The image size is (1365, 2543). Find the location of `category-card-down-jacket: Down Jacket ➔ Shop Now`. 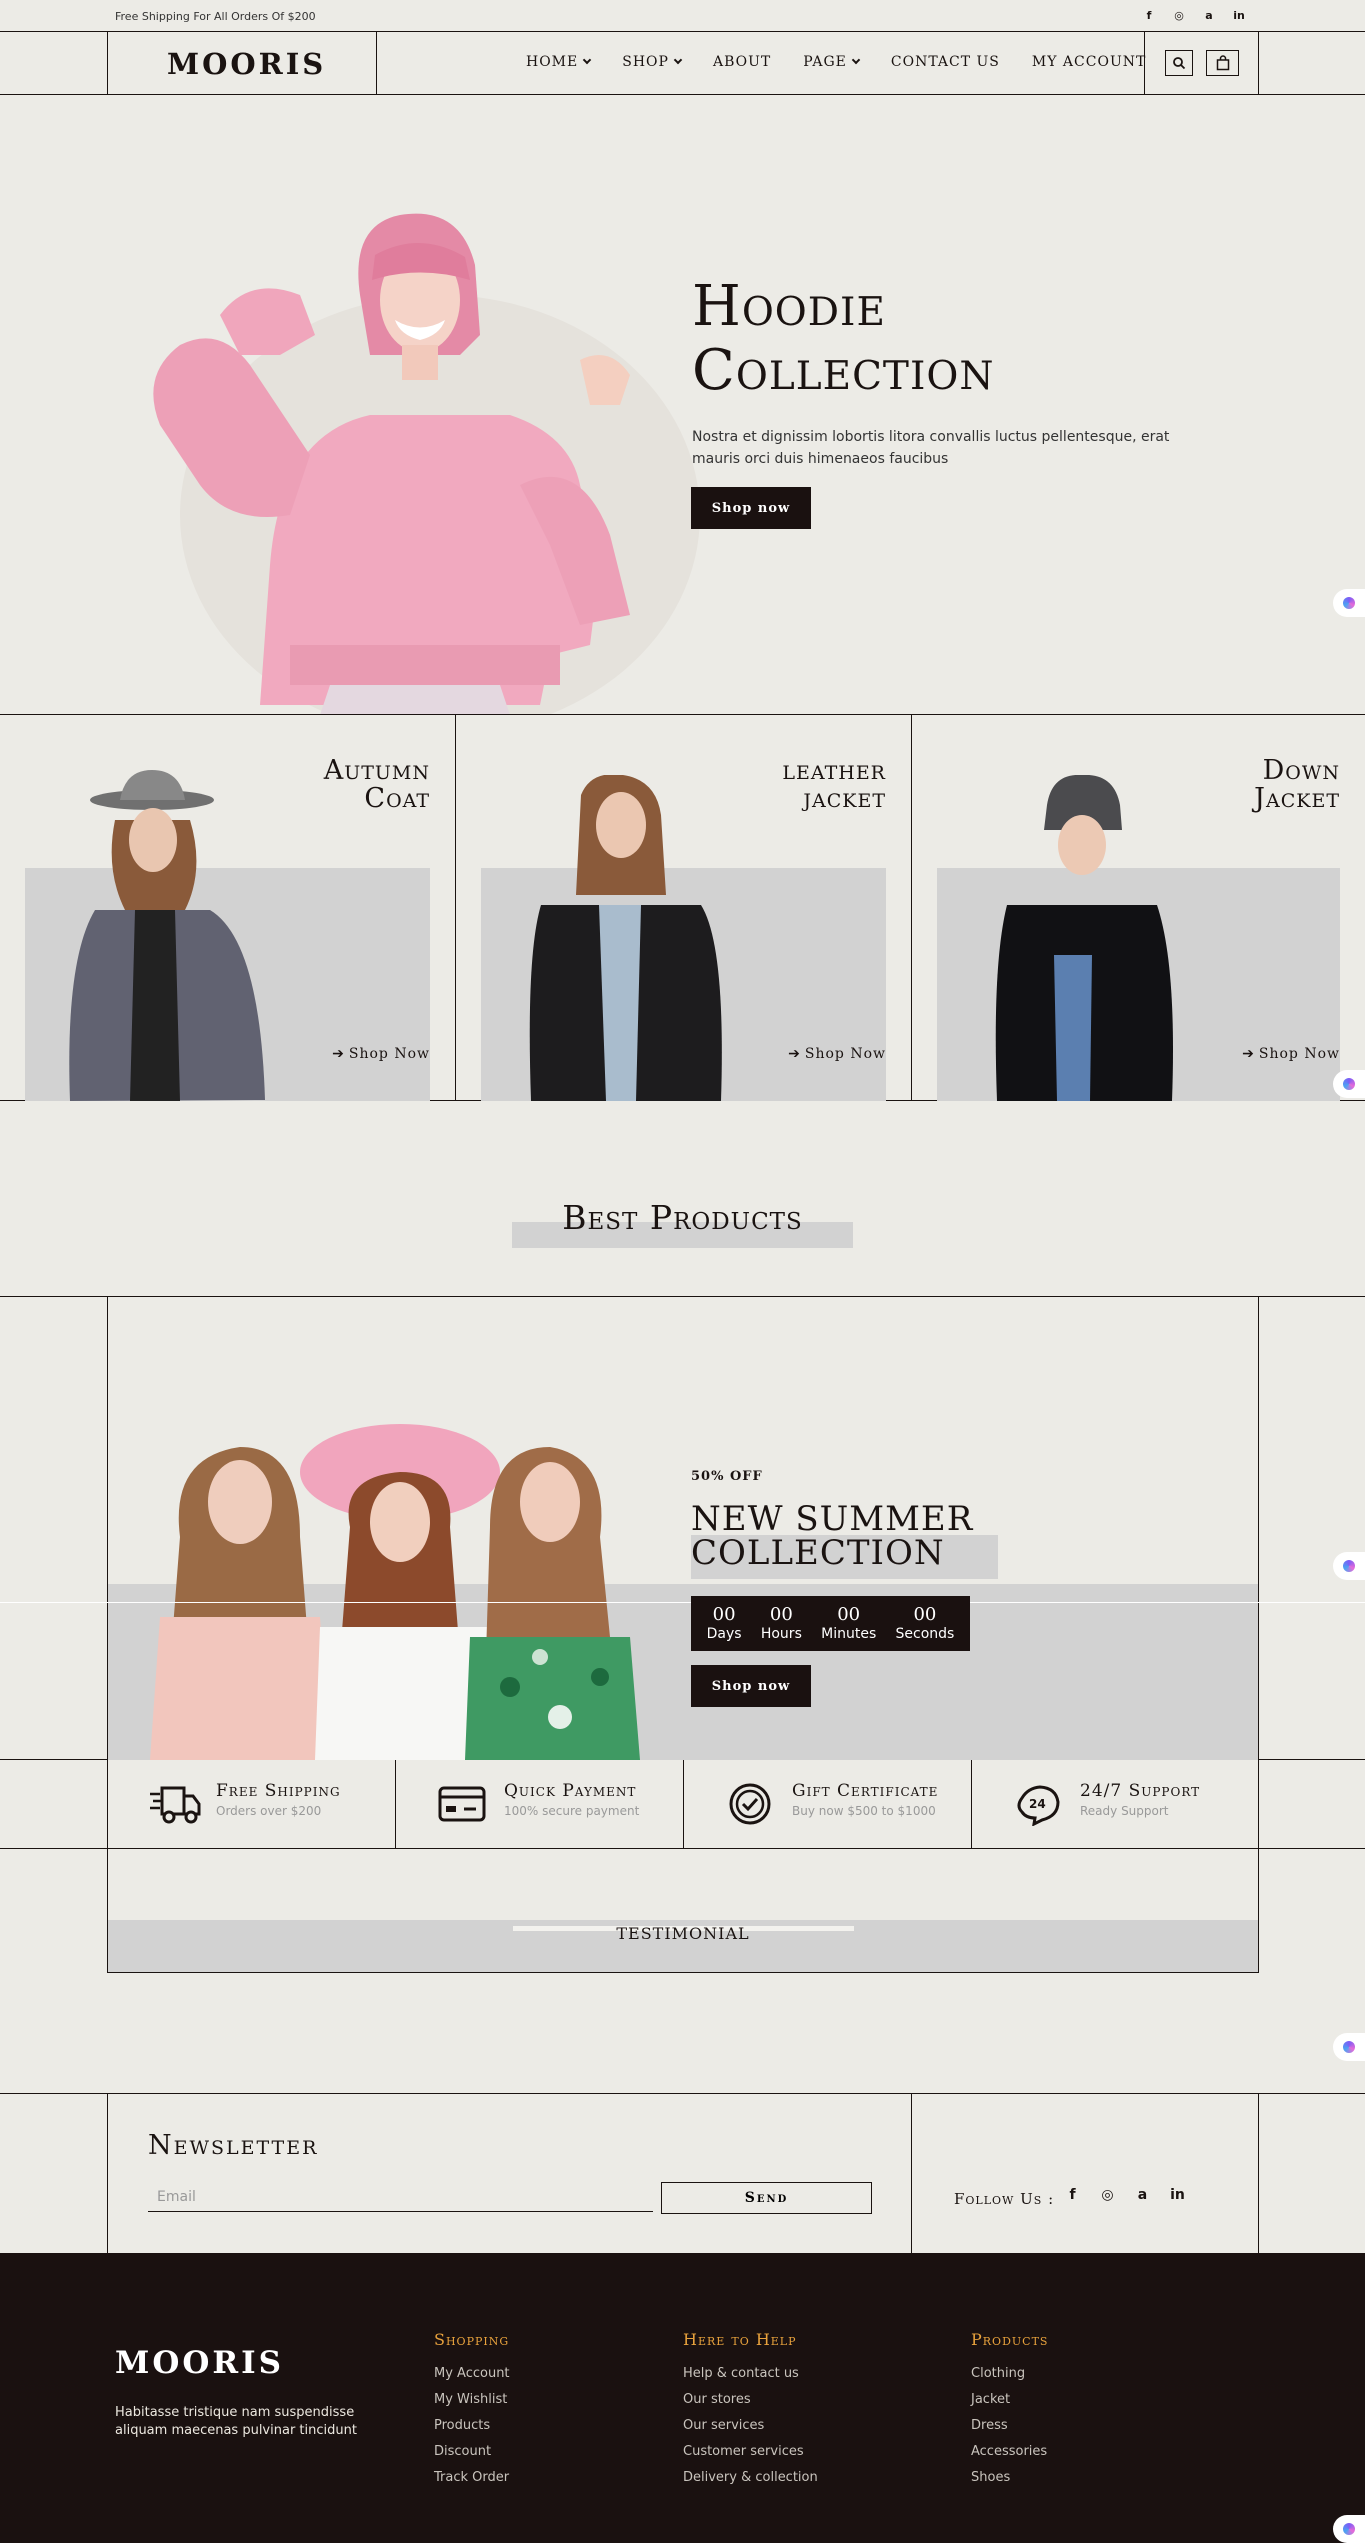

category-card-down-jacket: Down Jacket ➔ Shop Now is located at coordinates (1138, 908).